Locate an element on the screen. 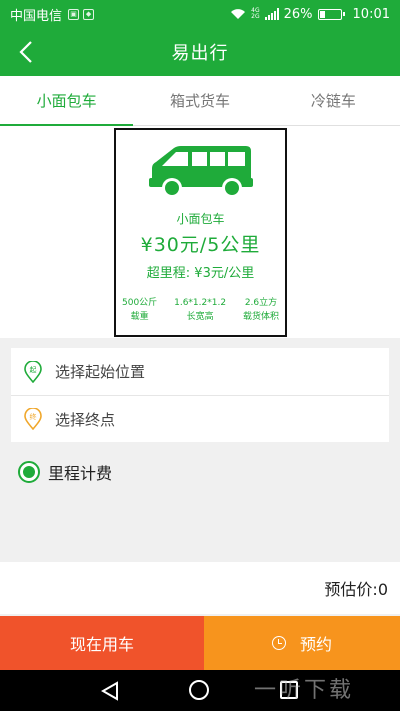 The width and height of the screenshot is (400, 711). use-now-label: 现在用车 is located at coordinates (101, 644).